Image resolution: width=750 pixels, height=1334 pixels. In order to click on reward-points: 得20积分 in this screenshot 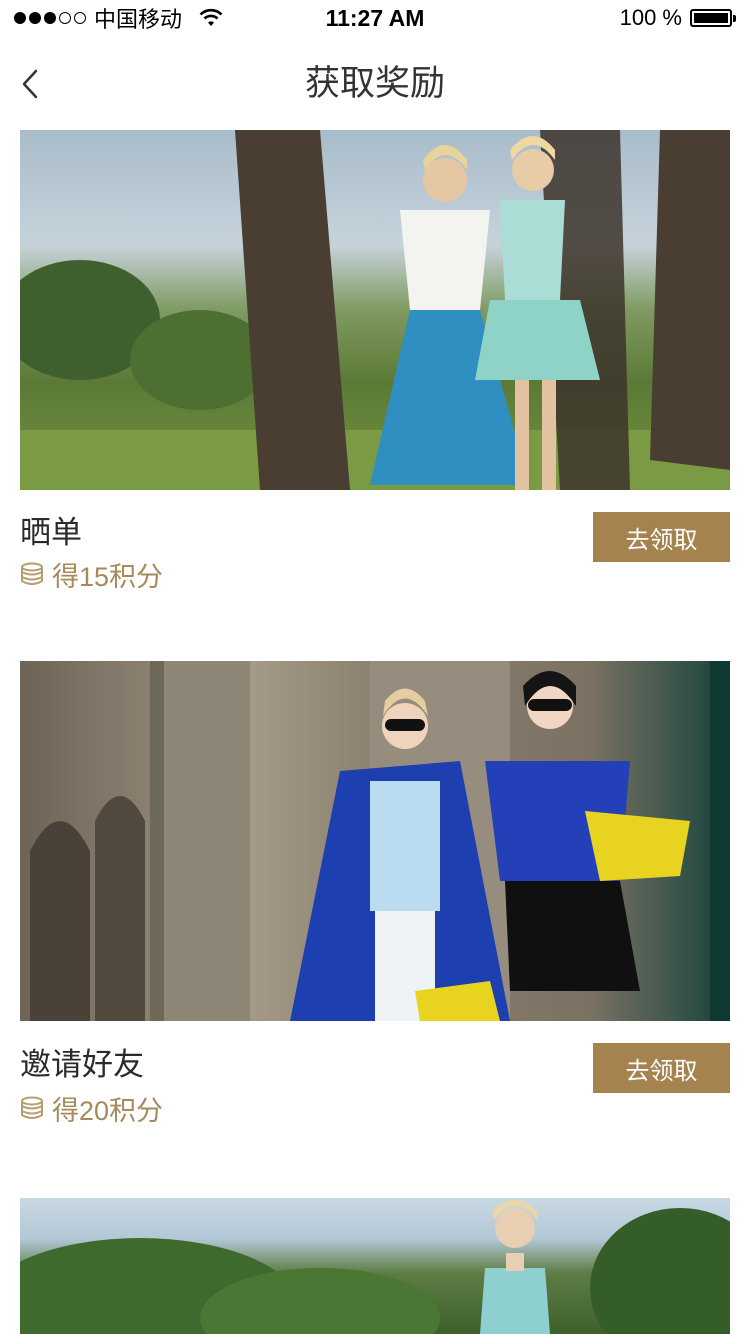, I will do `click(91, 1108)`.